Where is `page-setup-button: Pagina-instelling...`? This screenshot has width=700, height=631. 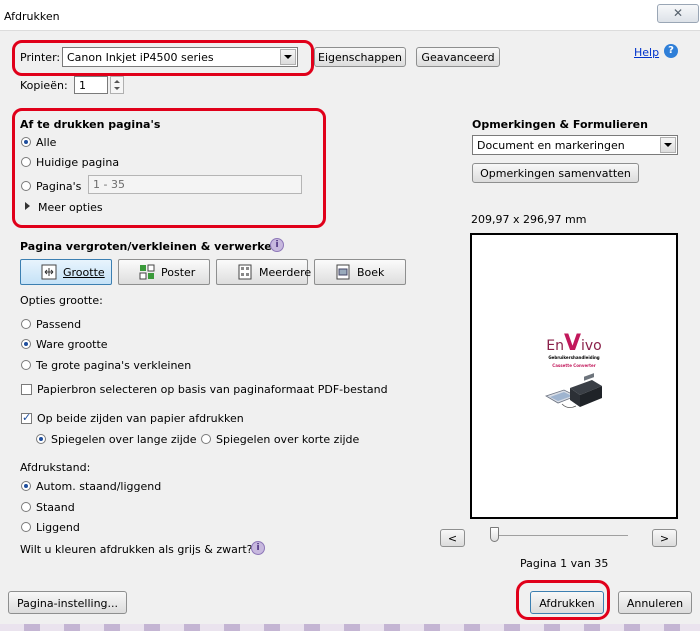
page-setup-button: Pagina-instelling... is located at coordinates (67, 602).